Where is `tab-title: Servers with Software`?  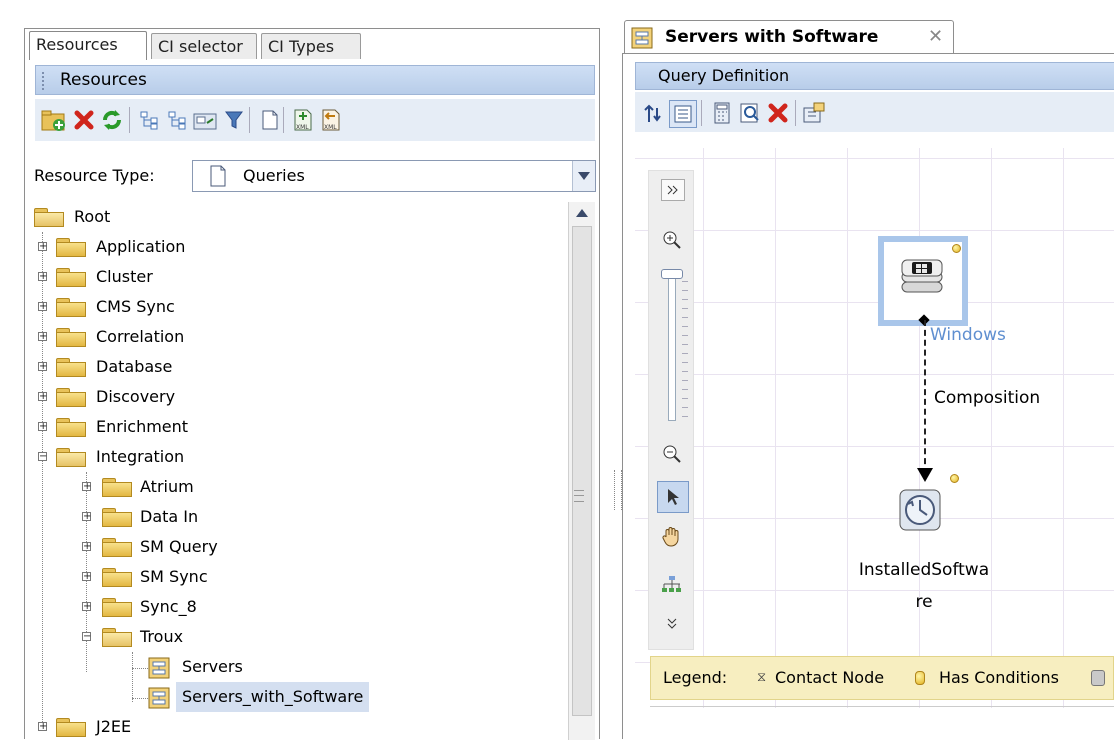 tab-title: Servers with Software is located at coordinates (772, 37).